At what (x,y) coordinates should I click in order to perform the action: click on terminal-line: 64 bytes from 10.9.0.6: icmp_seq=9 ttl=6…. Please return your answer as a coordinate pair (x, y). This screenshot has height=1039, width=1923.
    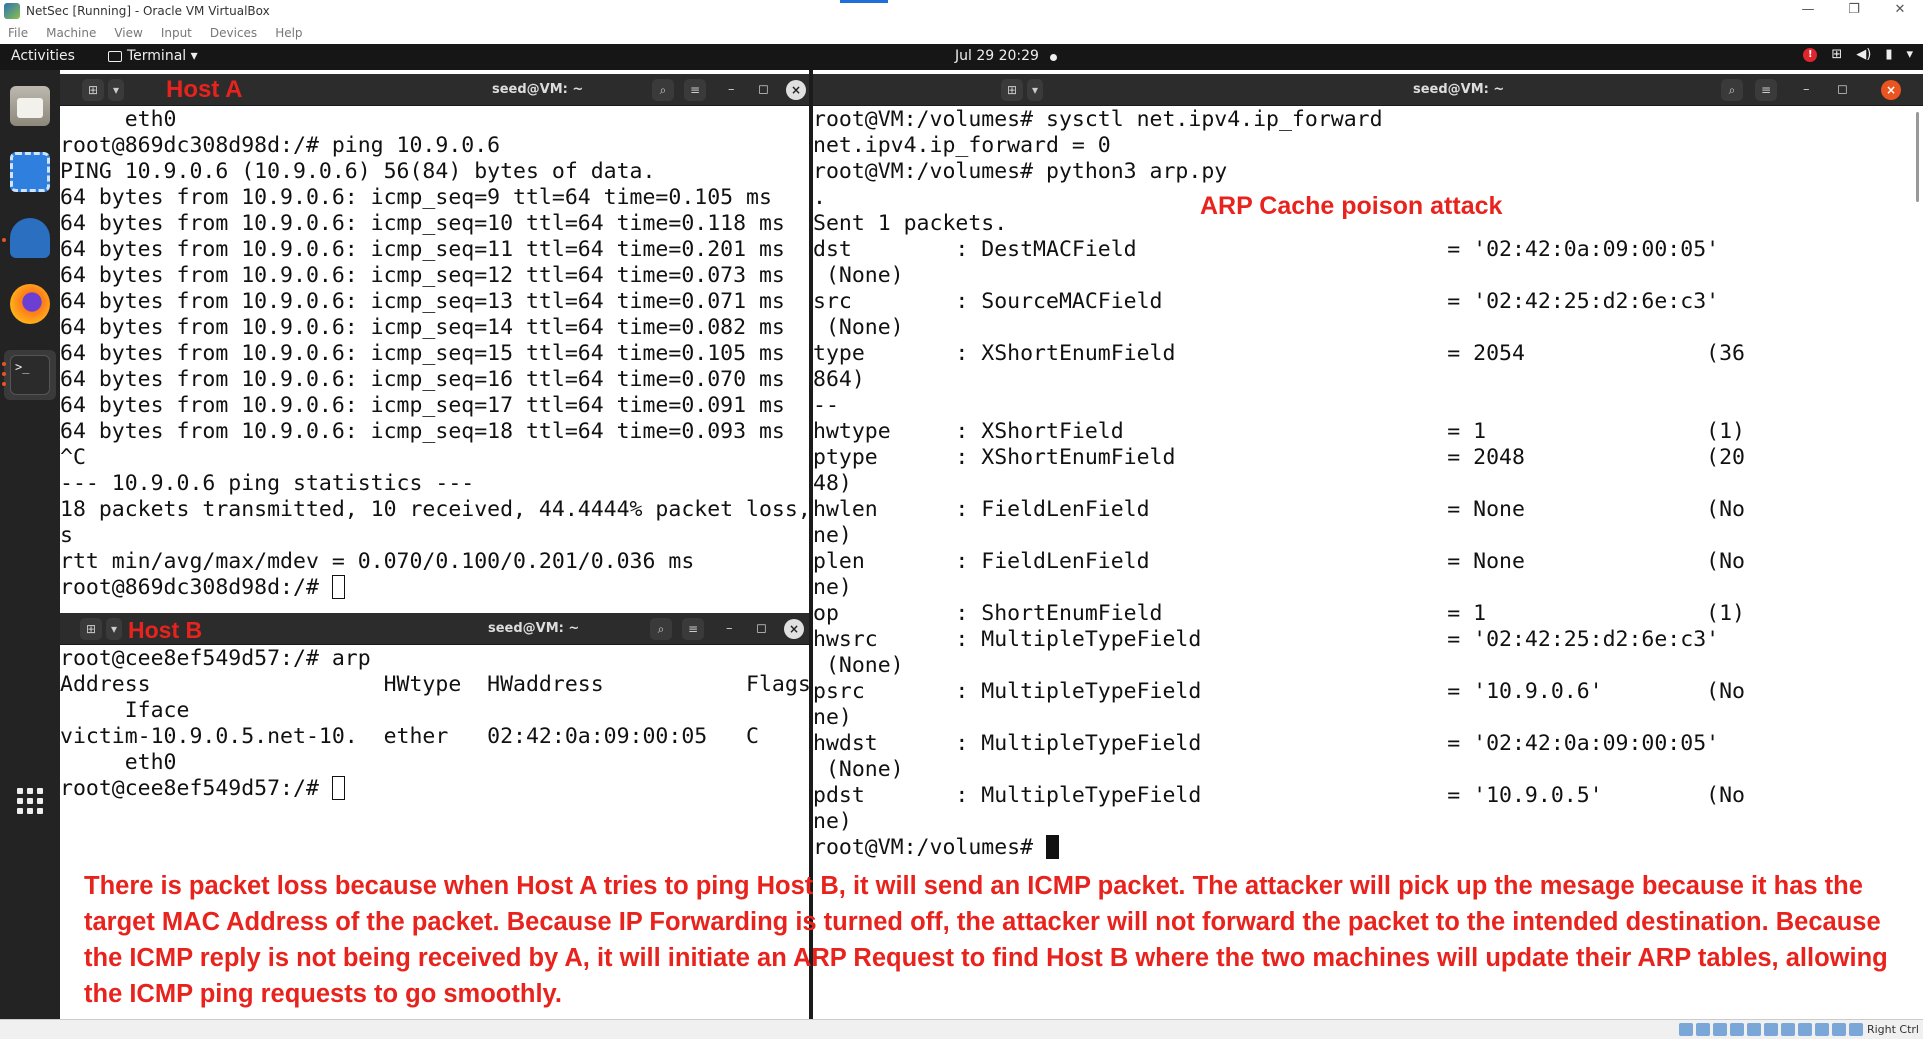
    Looking at the image, I should click on (416, 197).